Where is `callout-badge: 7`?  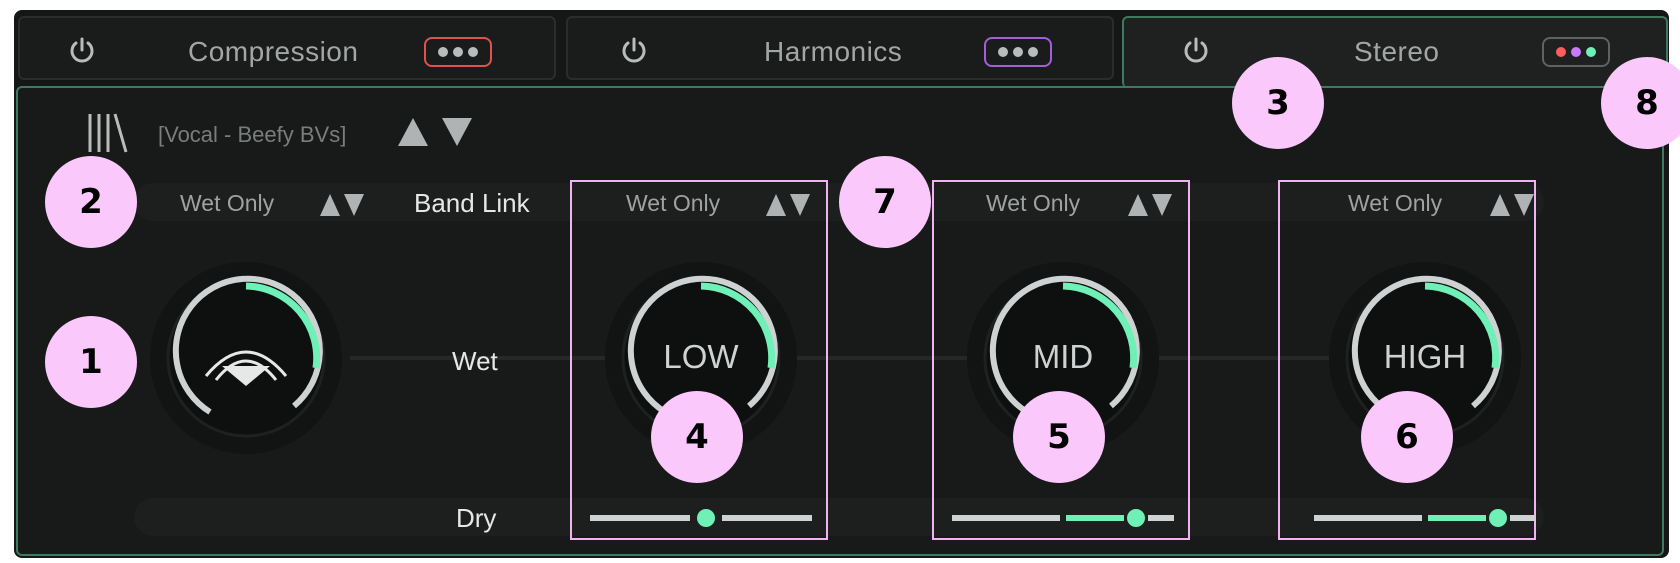
callout-badge: 7 is located at coordinates (885, 202).